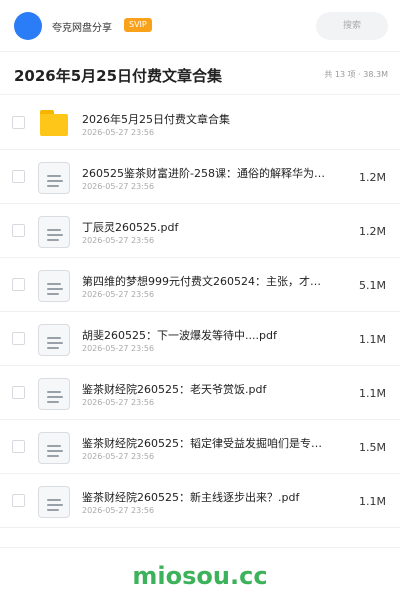 This screenshot has width=400, height=600. What do you see at coordinates (352, 26) in the screenshot?
I see `search-button: 搜索` at bounding box center [352, 26].